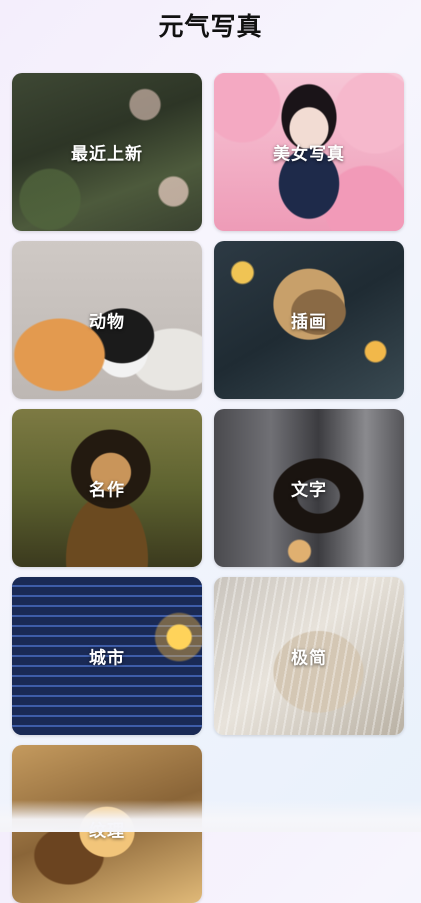  Describe the element at coordinates (210, 816) in the screenshot. I see `bottom-fade-overlay` at that location.